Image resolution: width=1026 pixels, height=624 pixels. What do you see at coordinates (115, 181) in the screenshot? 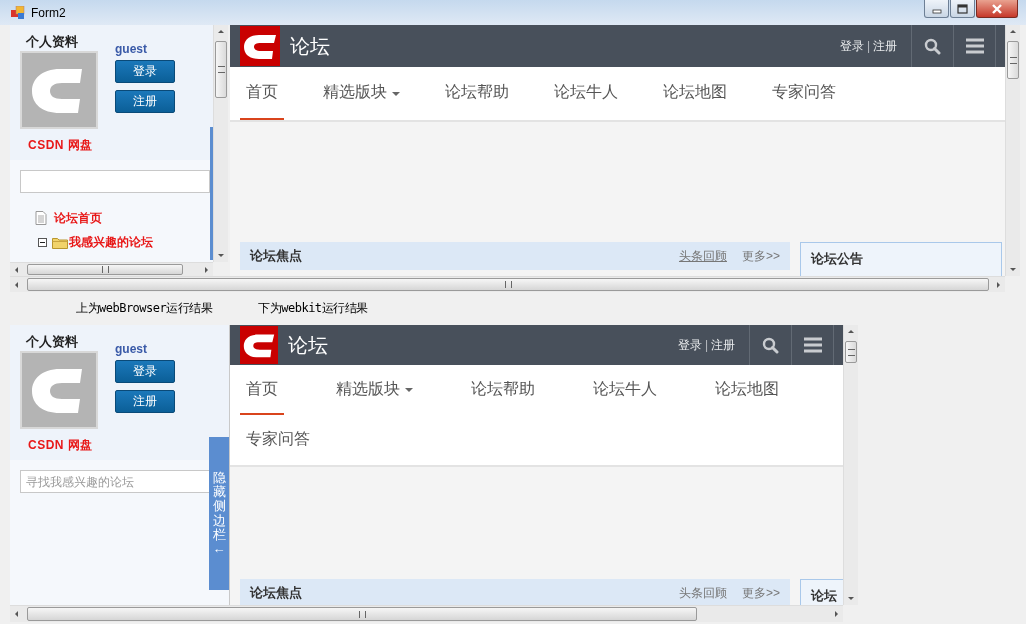
I see `search-field` at bounding box center [115, 181].